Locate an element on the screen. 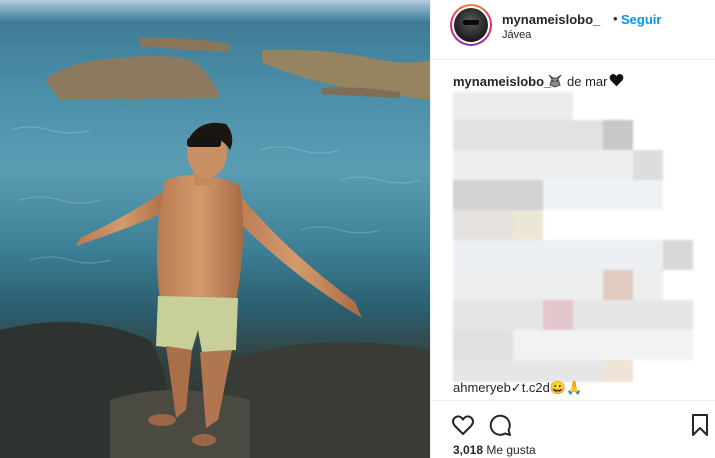 The width and height of the screenshot is (715, 458). black-heart-icon is located at coordinates (616, 81).